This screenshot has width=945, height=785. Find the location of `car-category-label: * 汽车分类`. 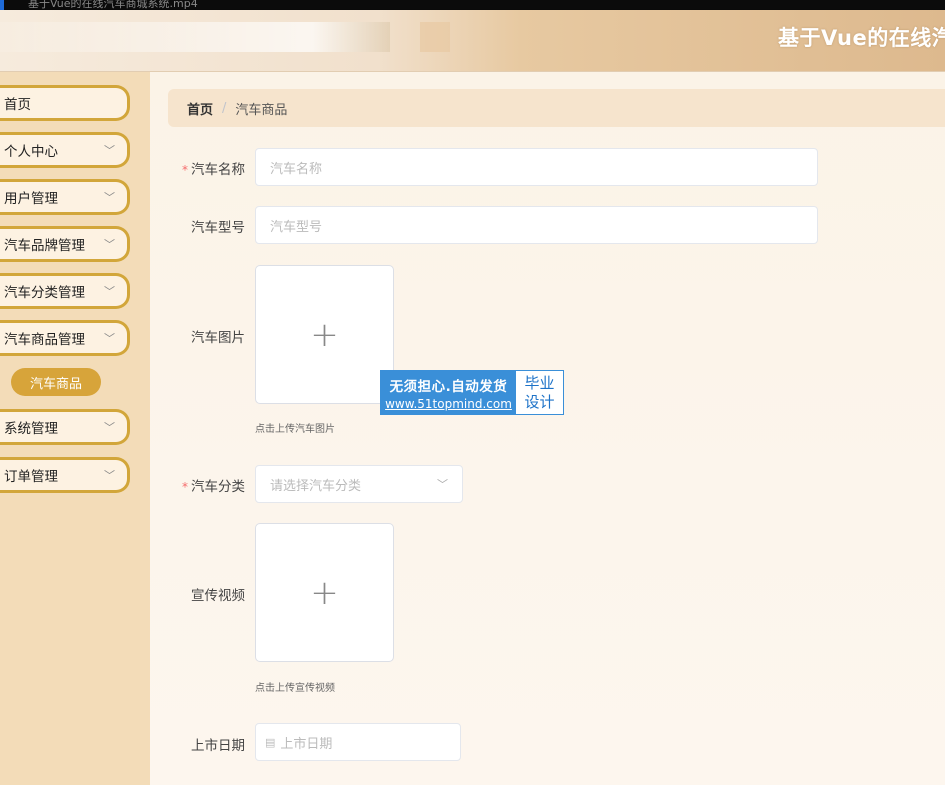

car-category-label: * 汽车分类 is located at coordinates (197, 485).